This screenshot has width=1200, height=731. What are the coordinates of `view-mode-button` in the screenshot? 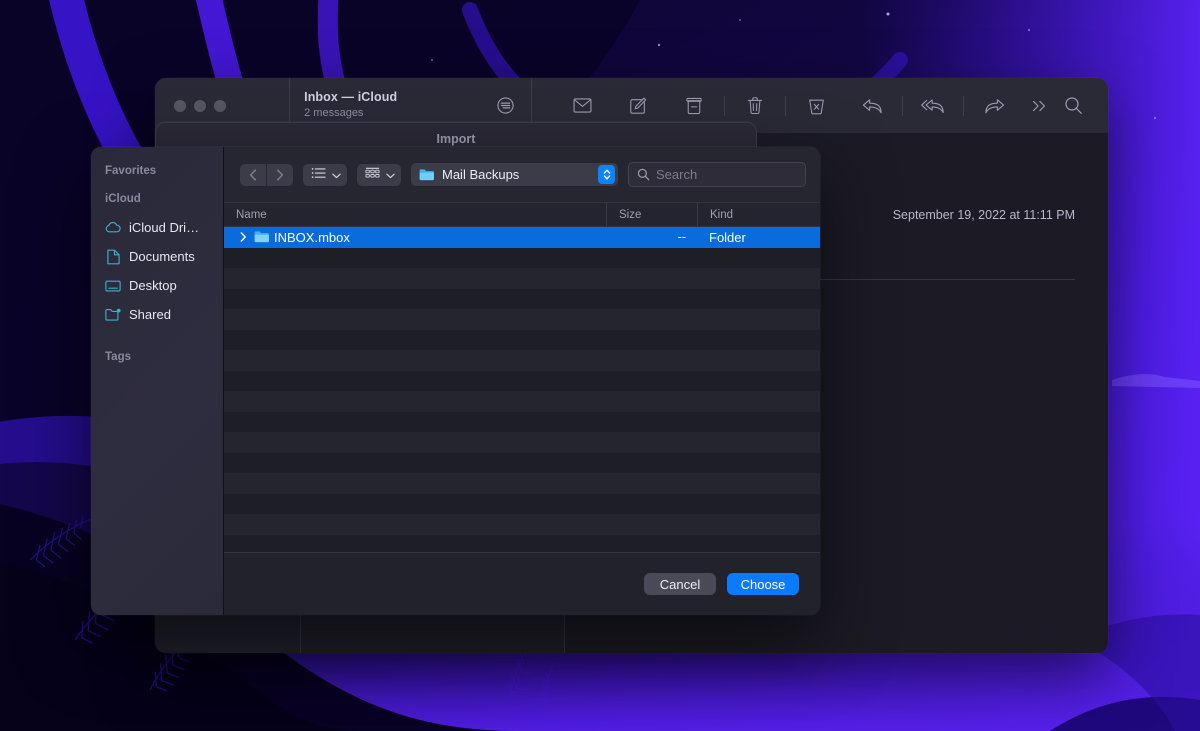 It's located at (325, 174).